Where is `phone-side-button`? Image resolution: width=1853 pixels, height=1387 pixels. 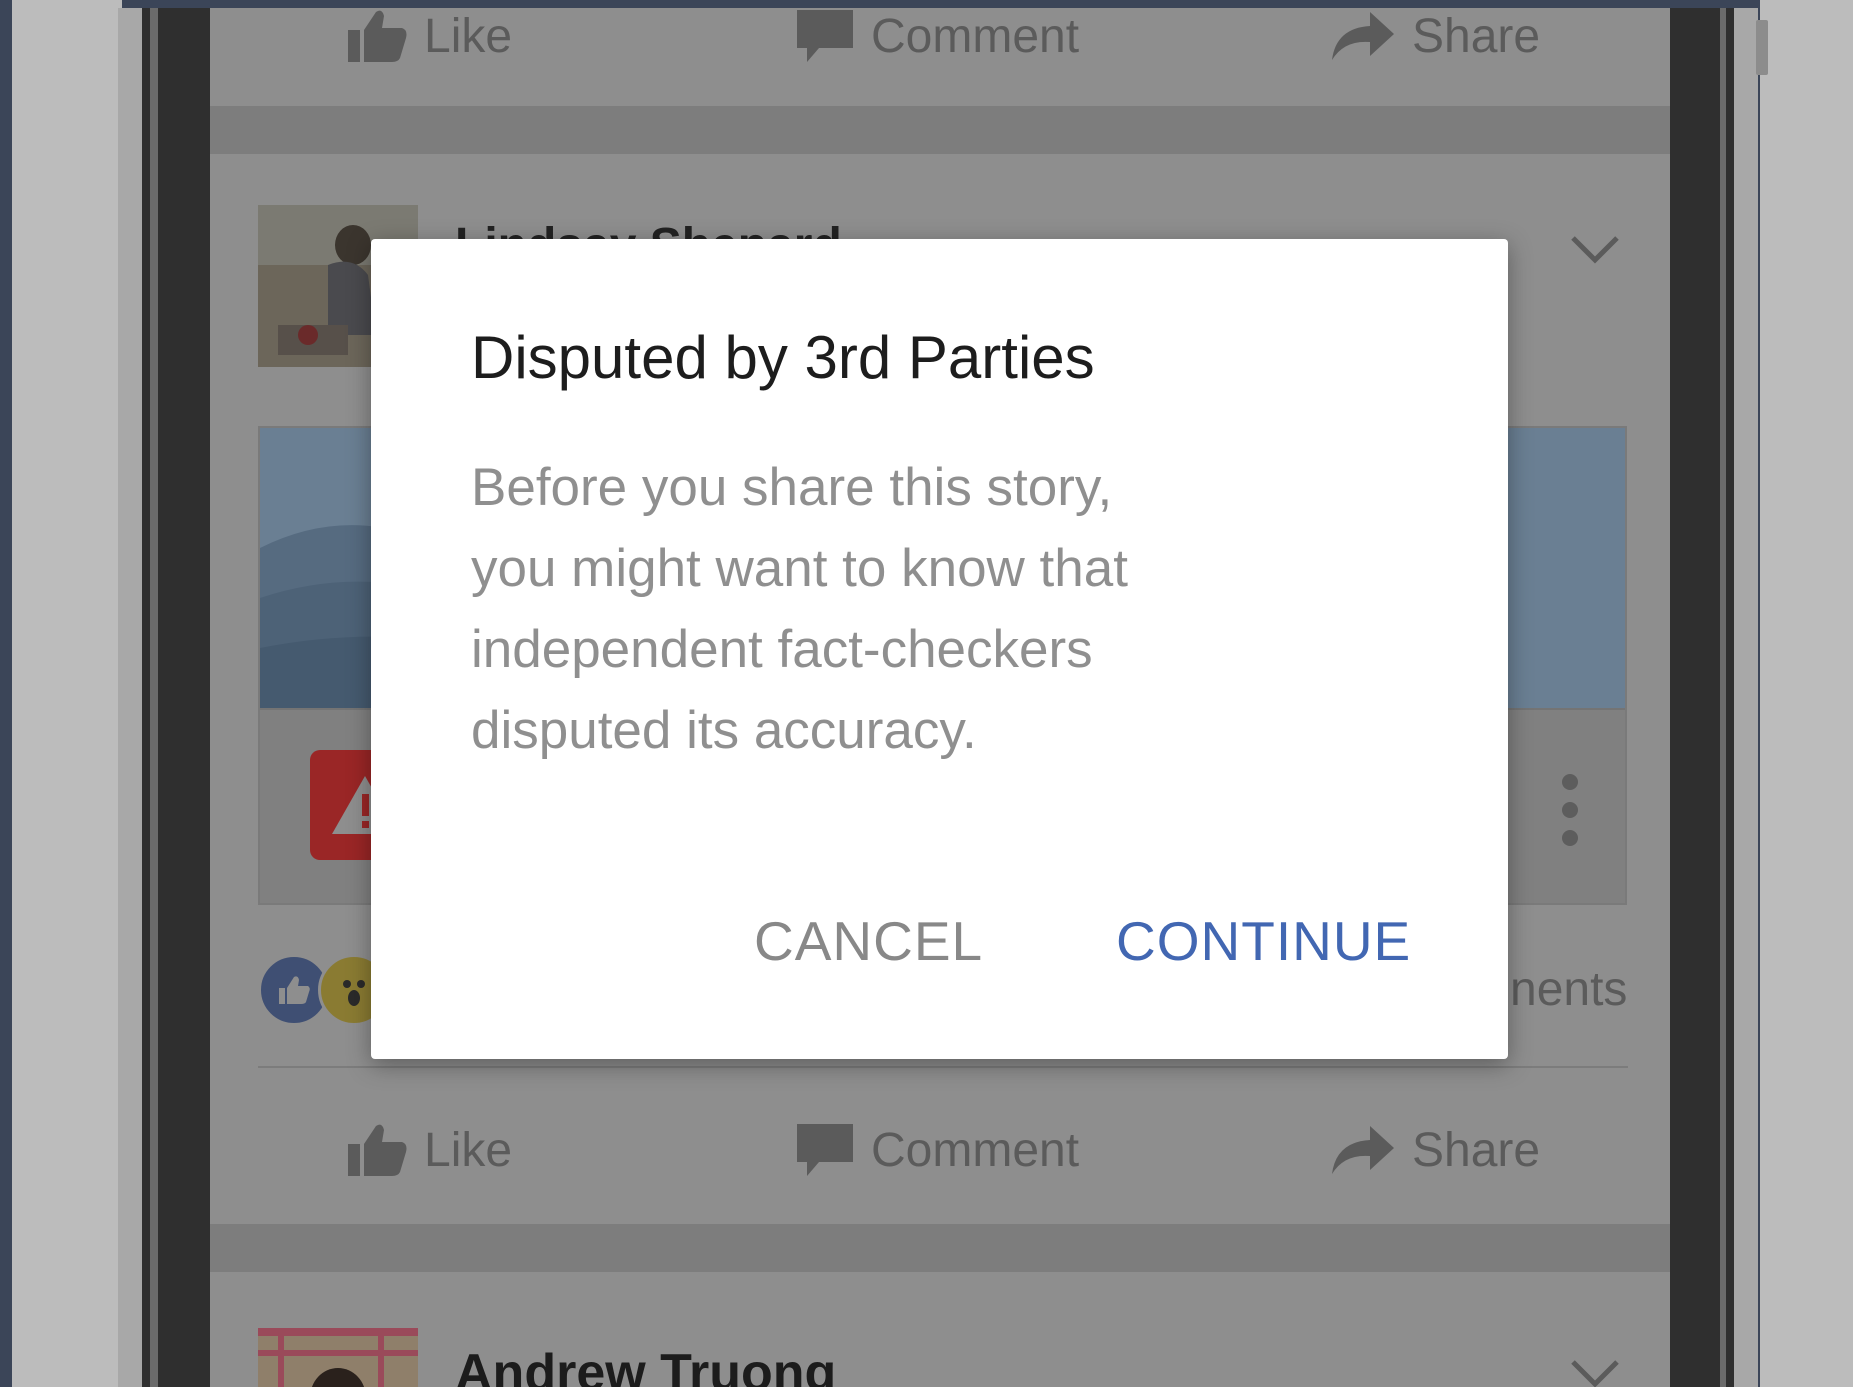 phone-side-button is located at coordinates (1762, 47).